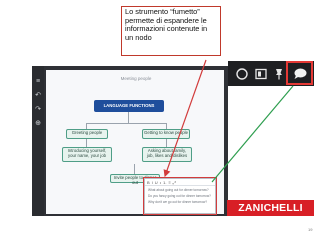  I want to click on node-getting-to-know-people: Getting to know people, so click(166, 134).